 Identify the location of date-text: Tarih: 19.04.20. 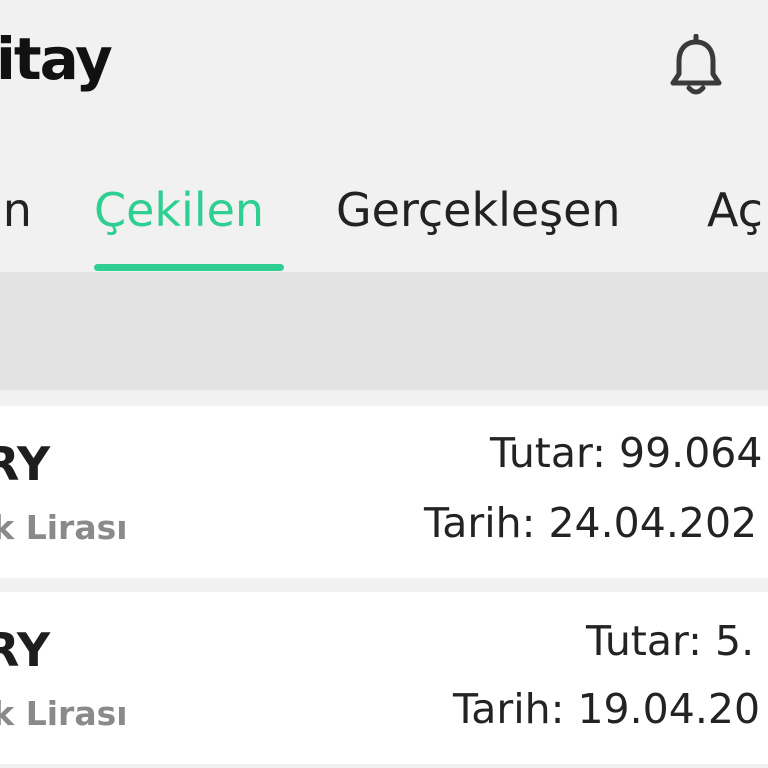
(607, 709).